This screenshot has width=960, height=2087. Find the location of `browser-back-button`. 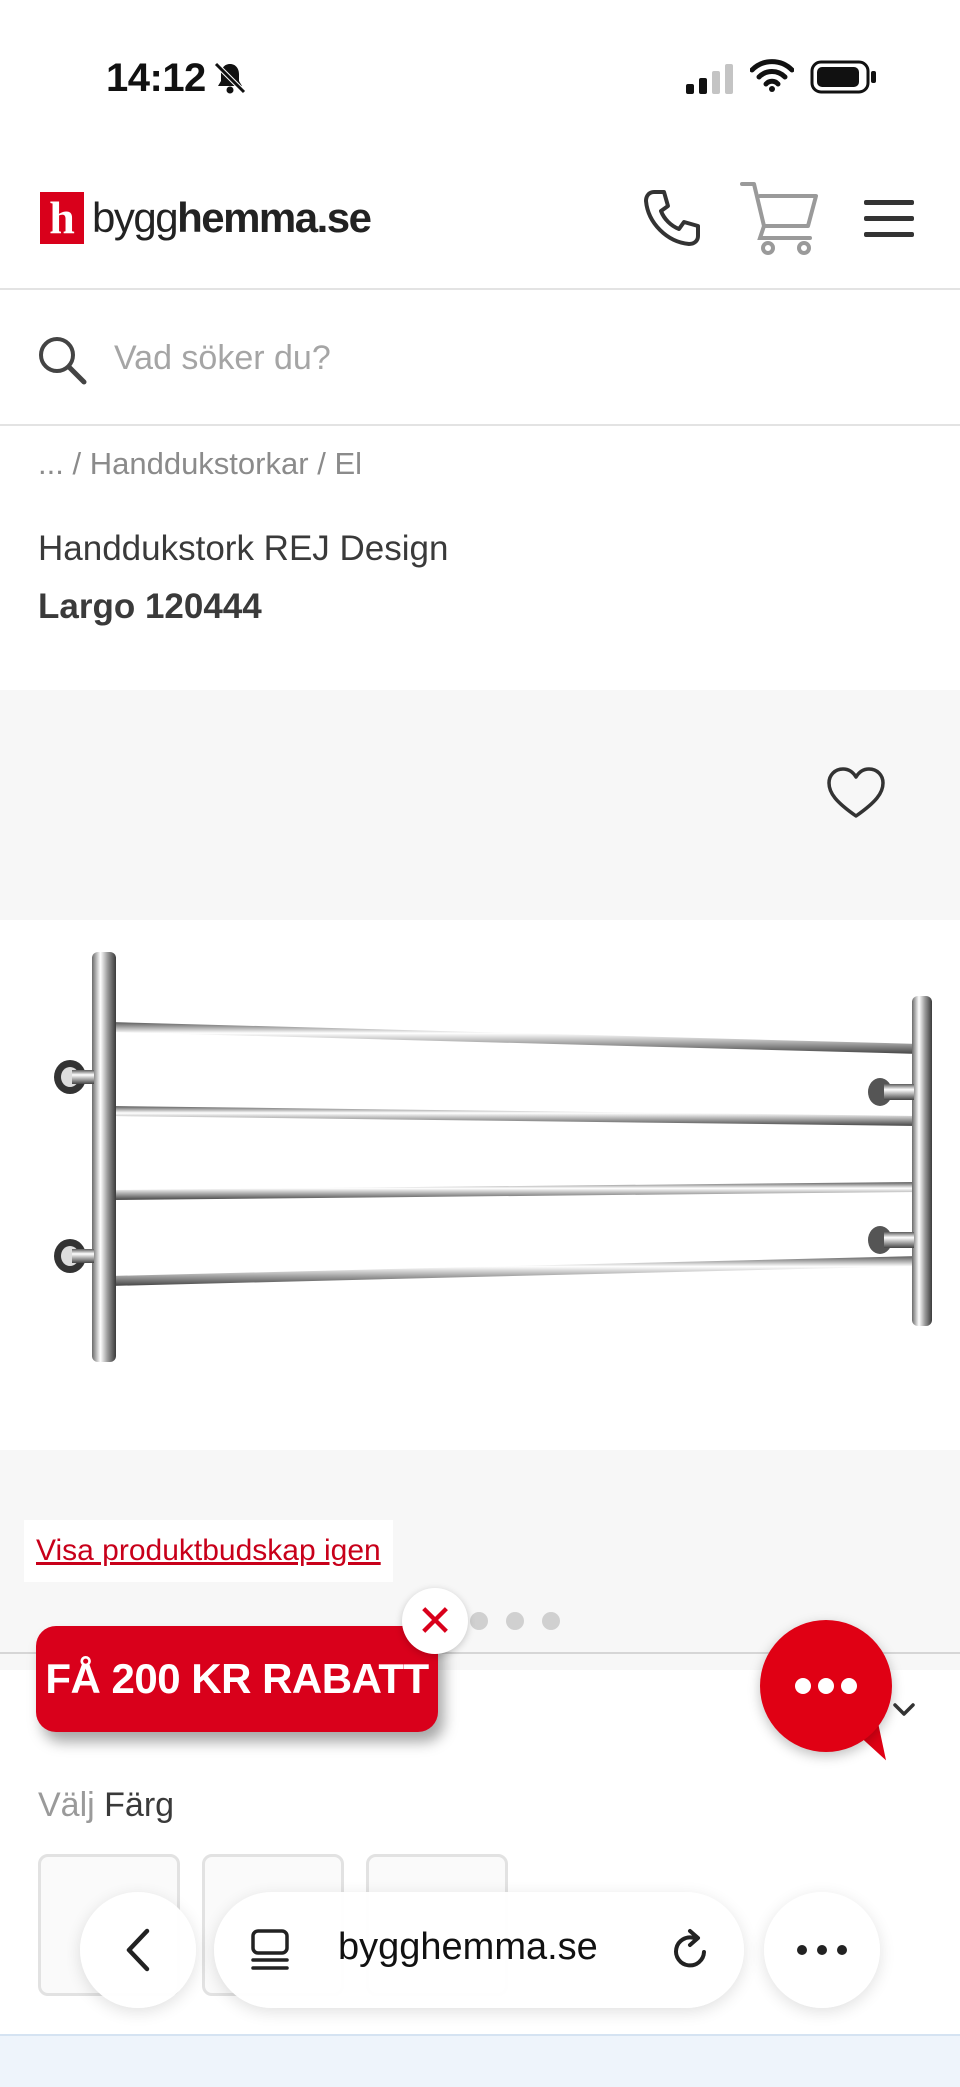

browser-back-button is located at coordinates (138, 1950).